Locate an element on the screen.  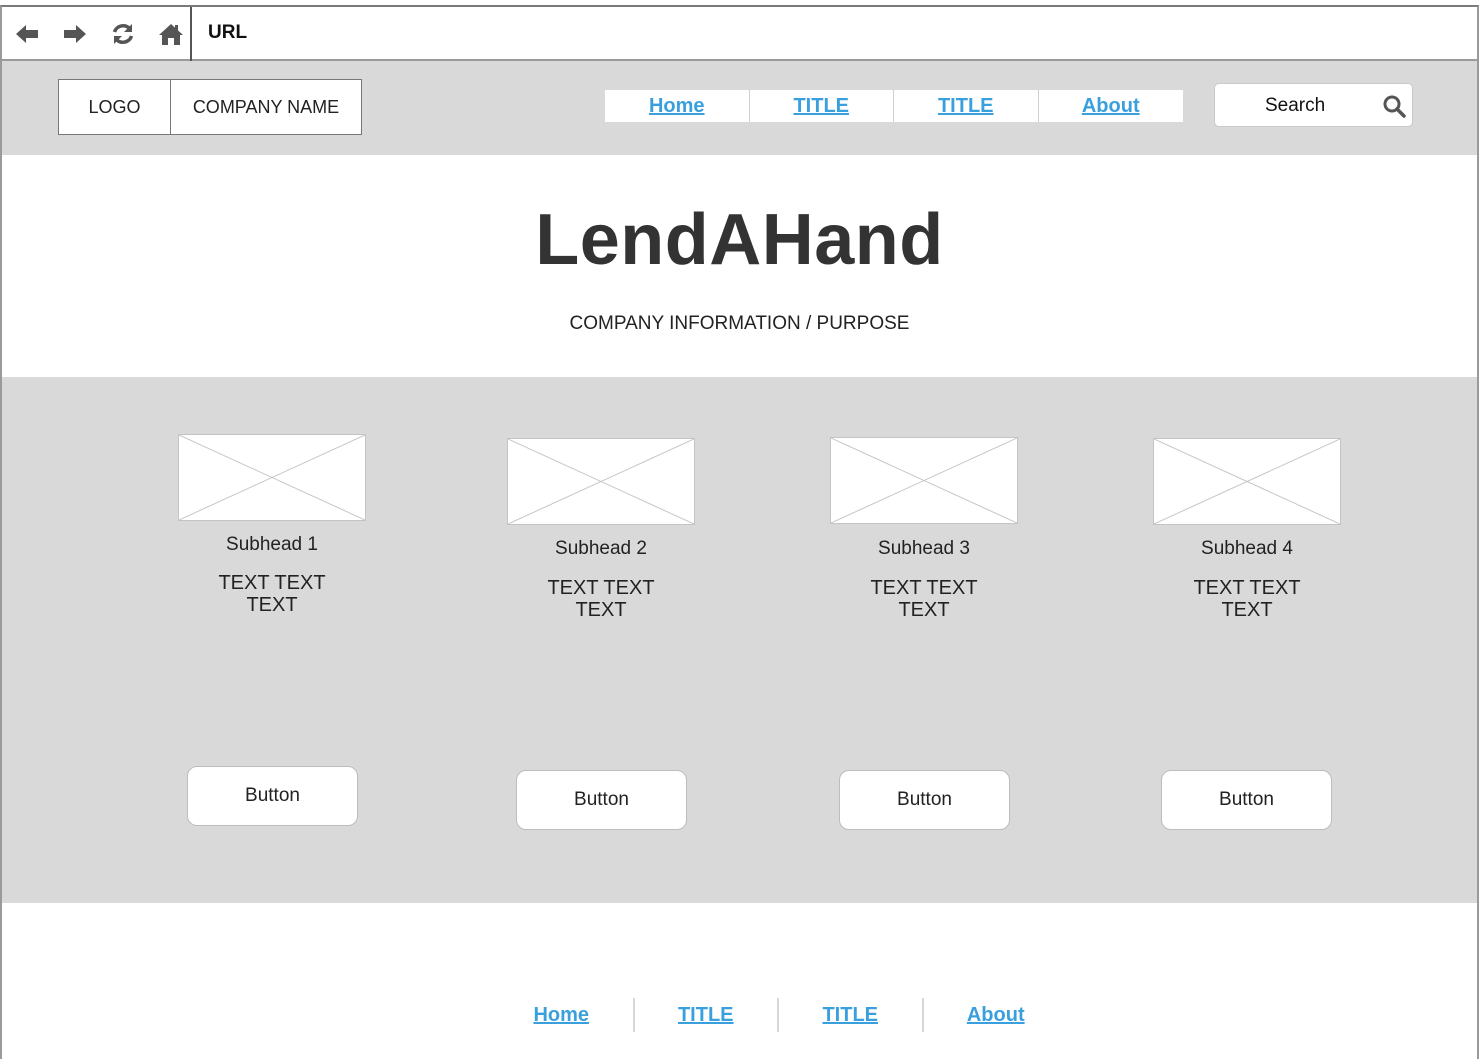
url-field: URL is located at coordinates (227, 33).